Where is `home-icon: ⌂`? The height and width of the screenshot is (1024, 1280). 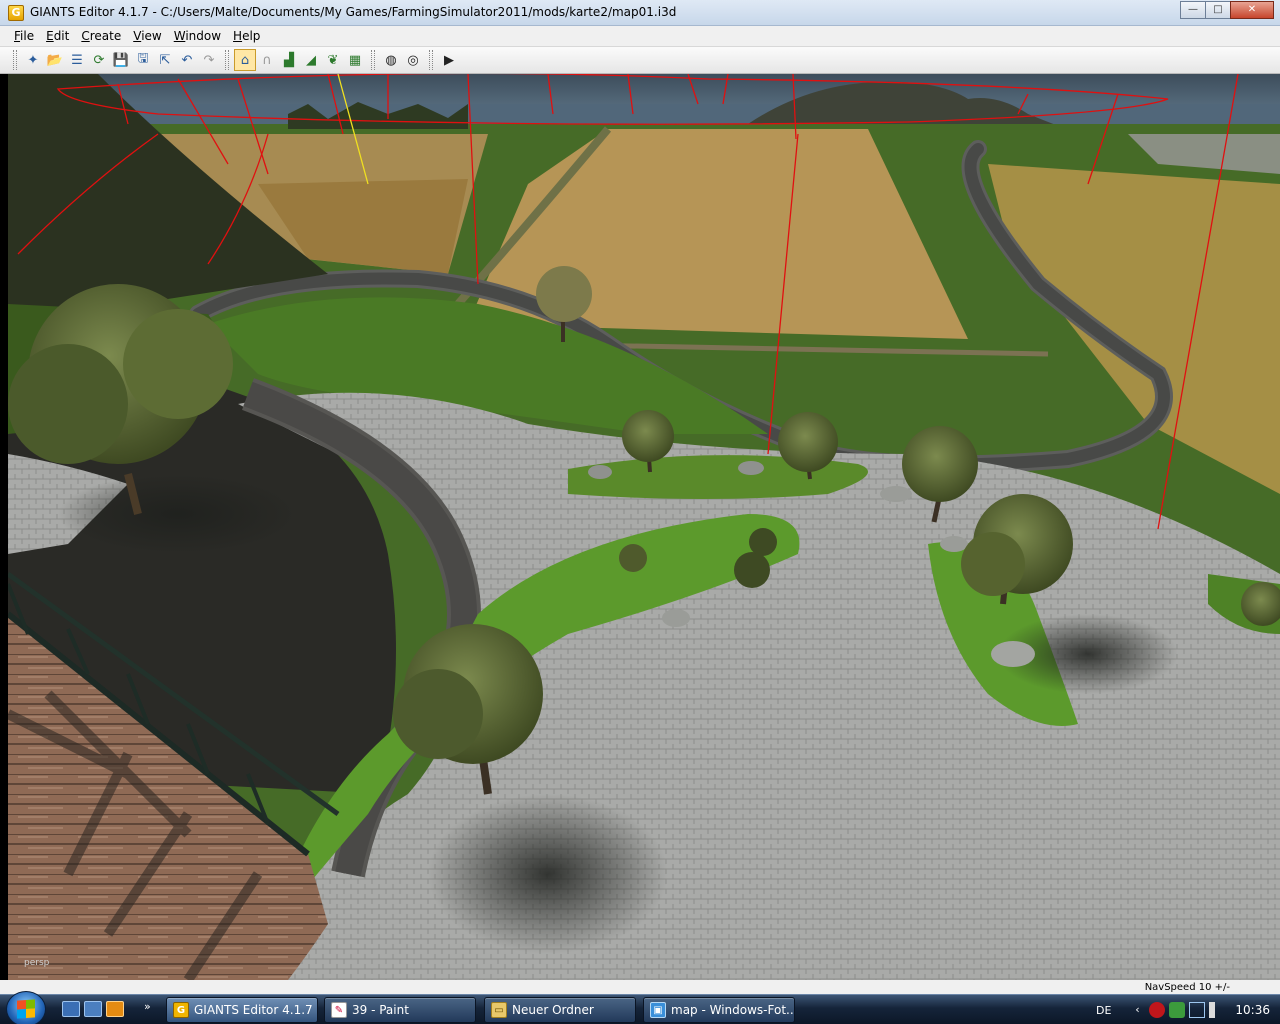 home-icon: ⌂ is located at coordinates (245, 60).